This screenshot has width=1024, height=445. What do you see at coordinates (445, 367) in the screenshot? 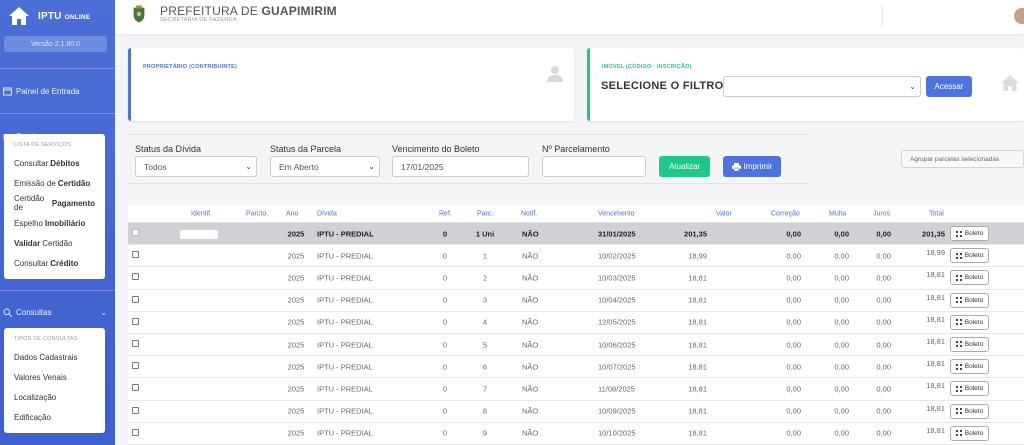
I see `cell-ref: 0` at bounding box center [445, 367].